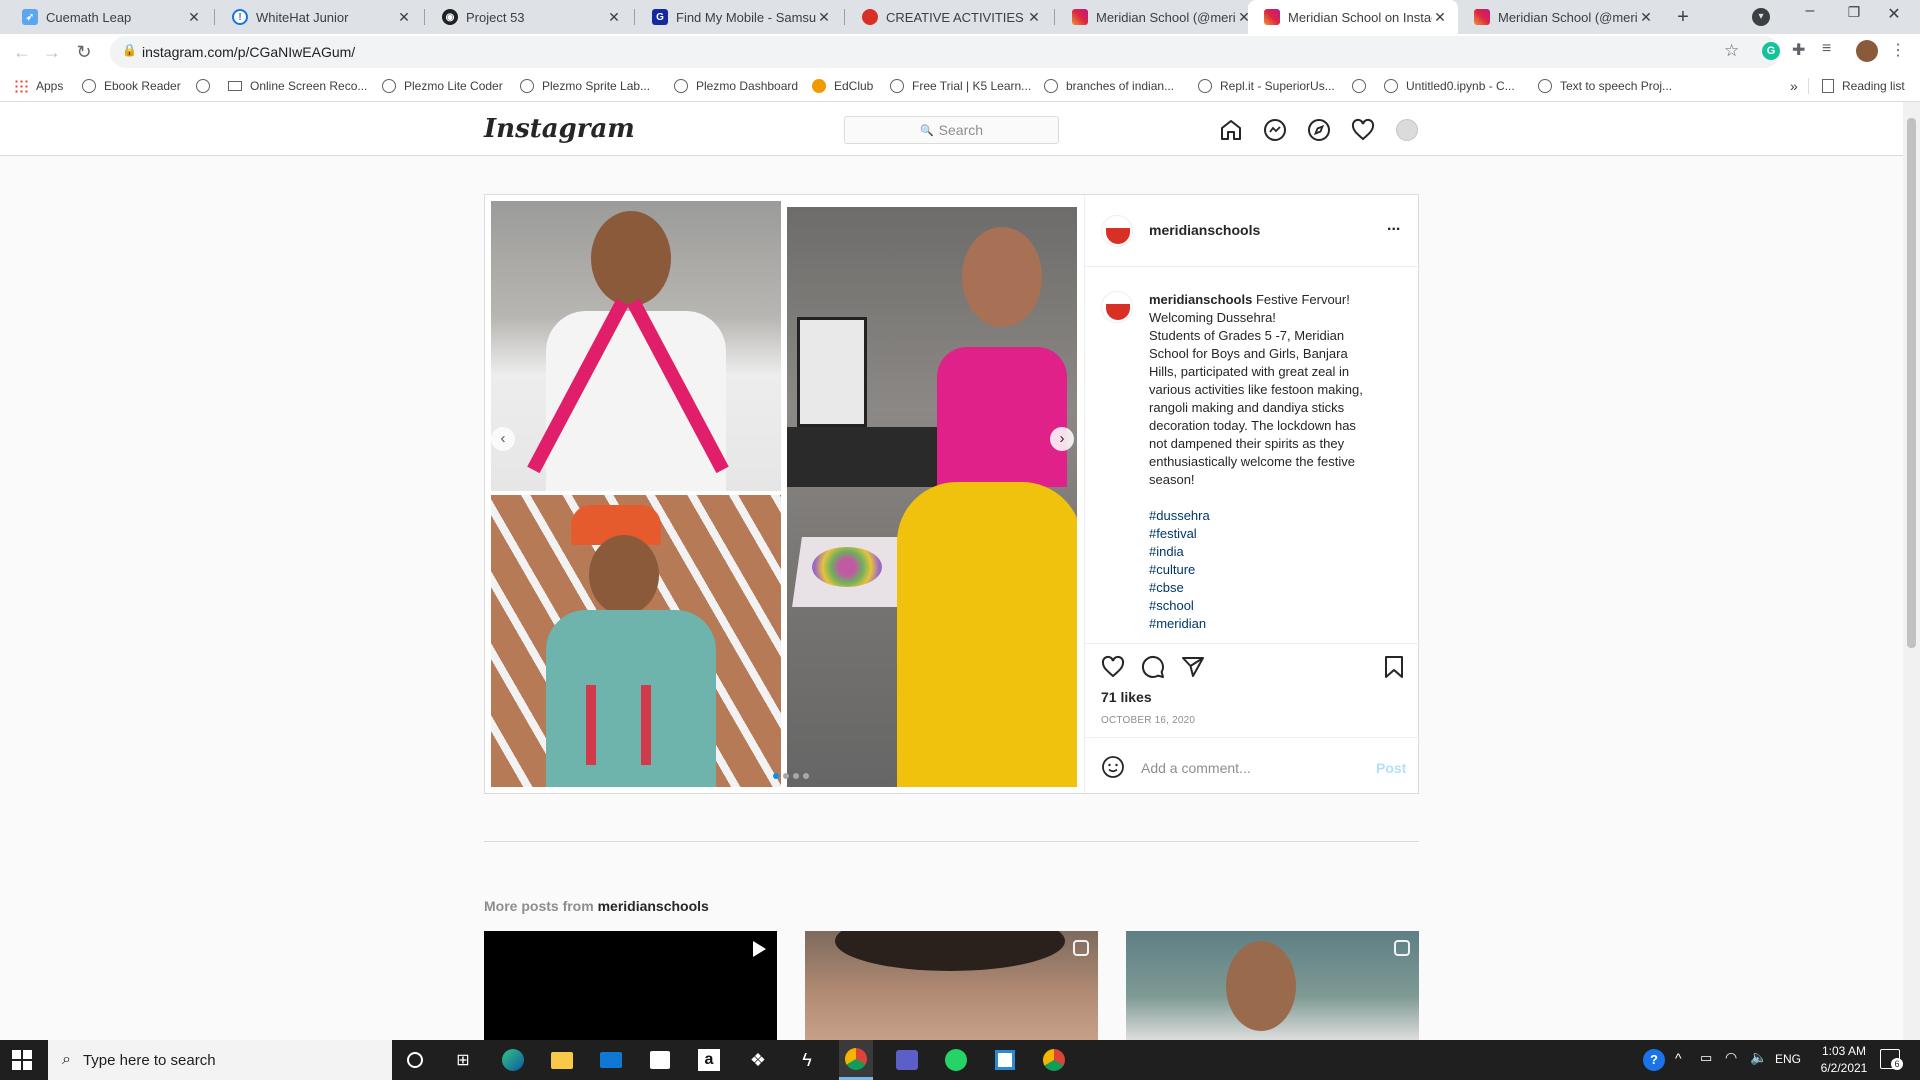 This screenshot has height=1080, width=1920. I want to click on bookmark-blank, so click(207, 86).